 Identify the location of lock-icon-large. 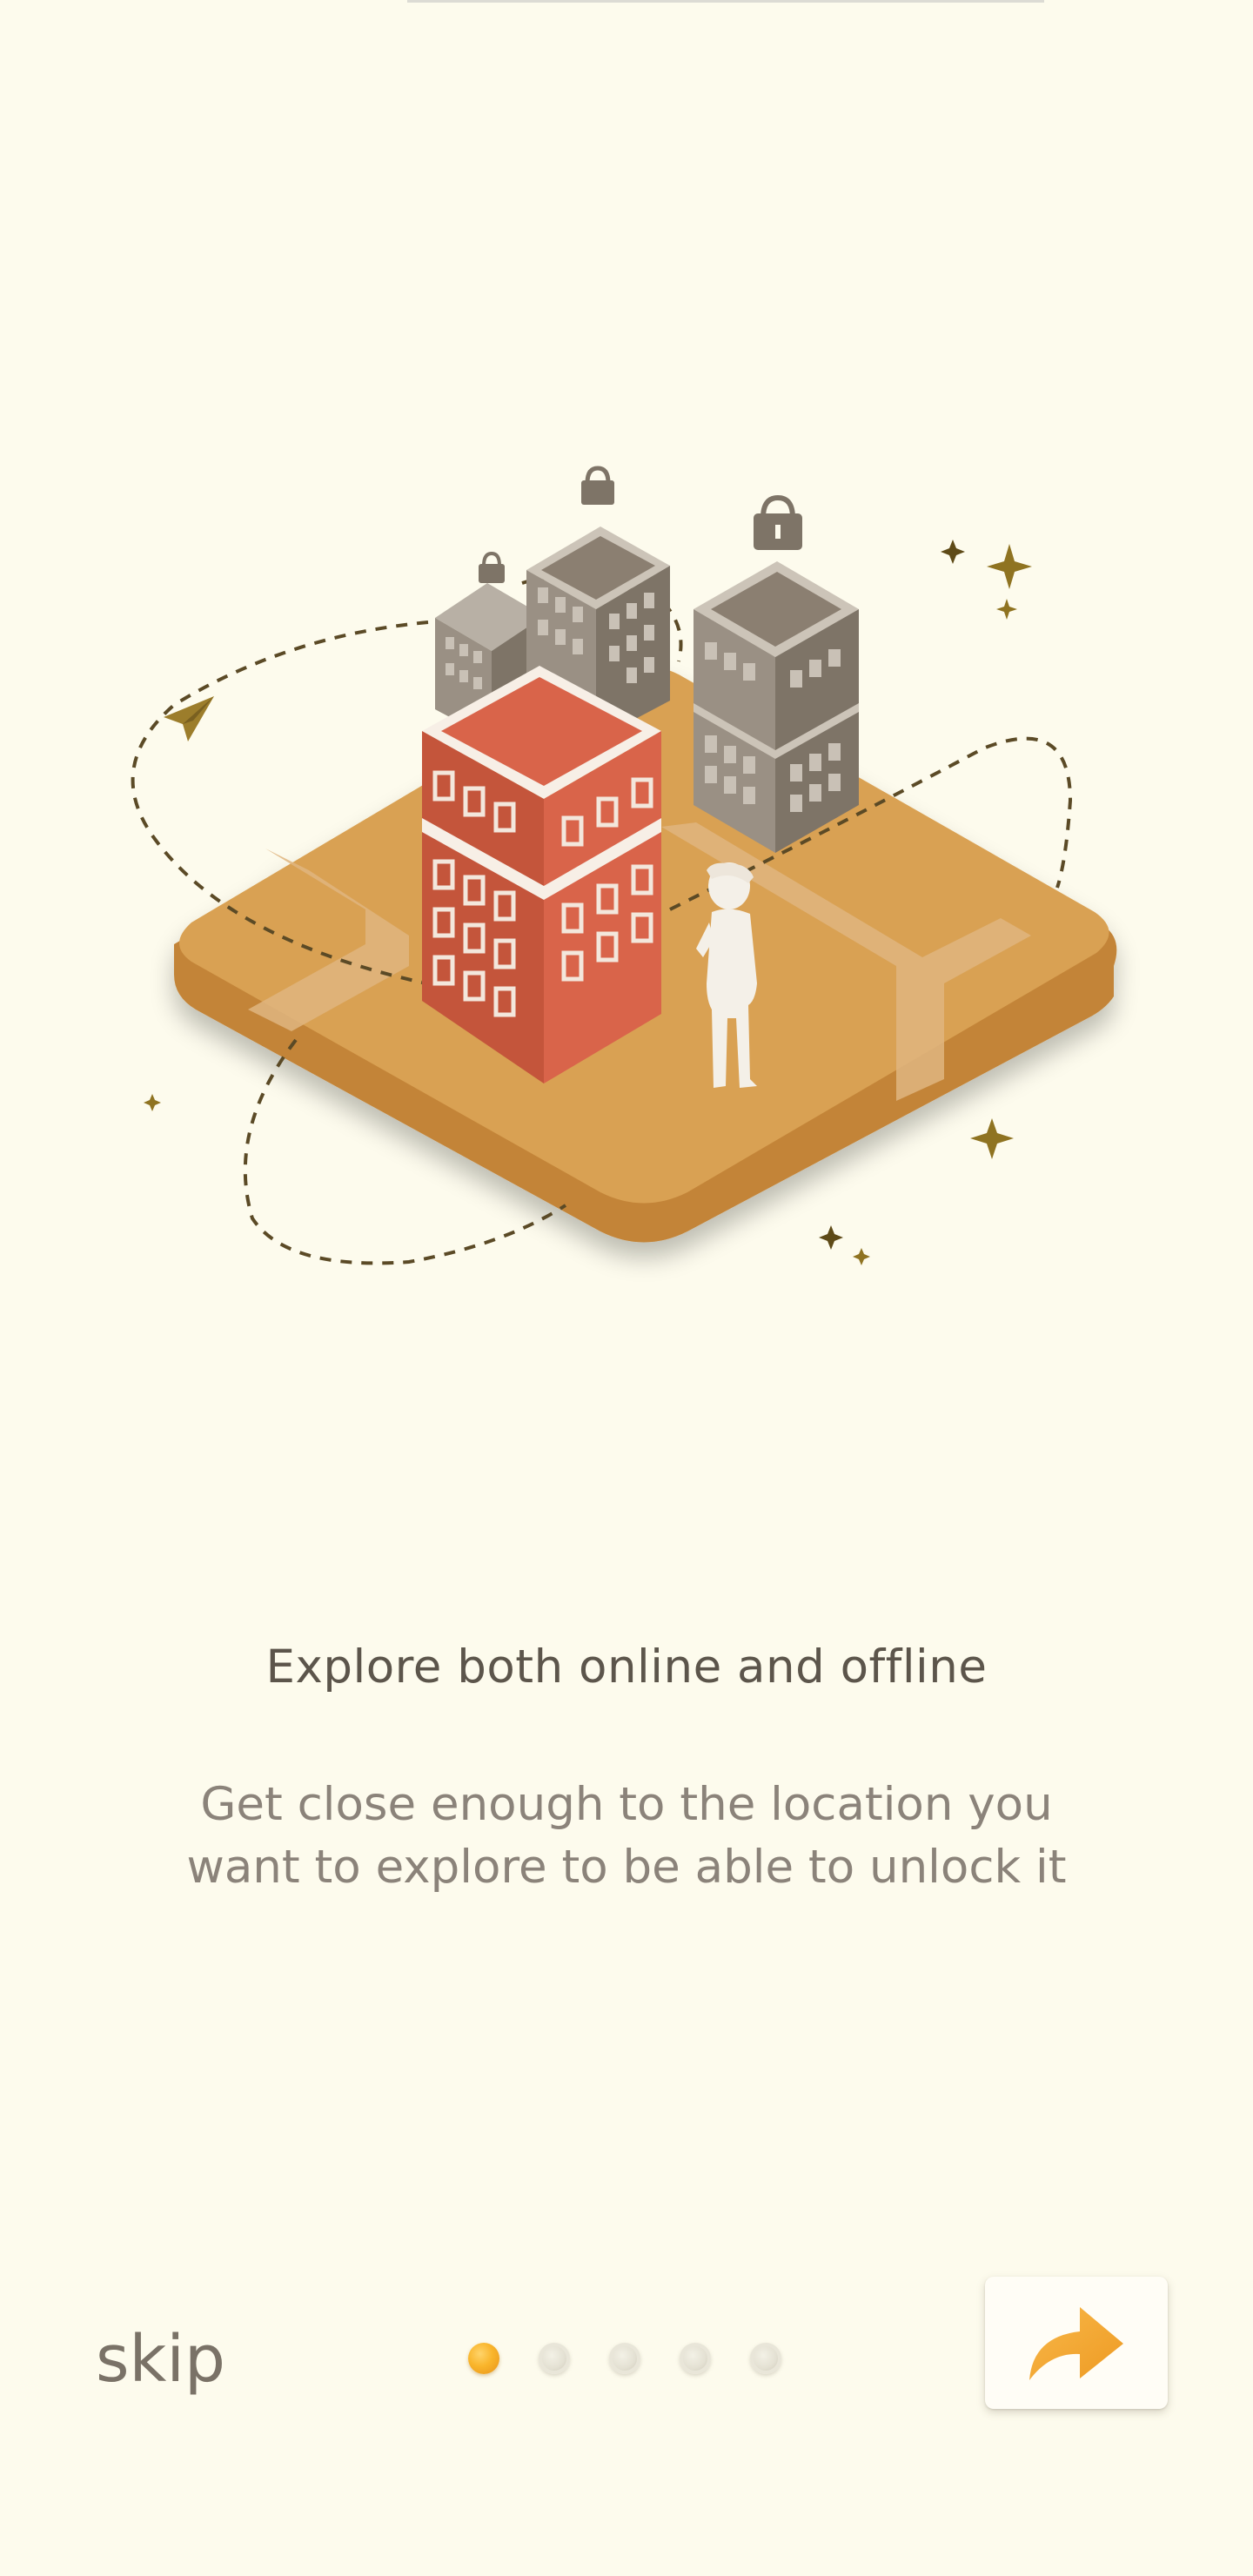
(778, 522).